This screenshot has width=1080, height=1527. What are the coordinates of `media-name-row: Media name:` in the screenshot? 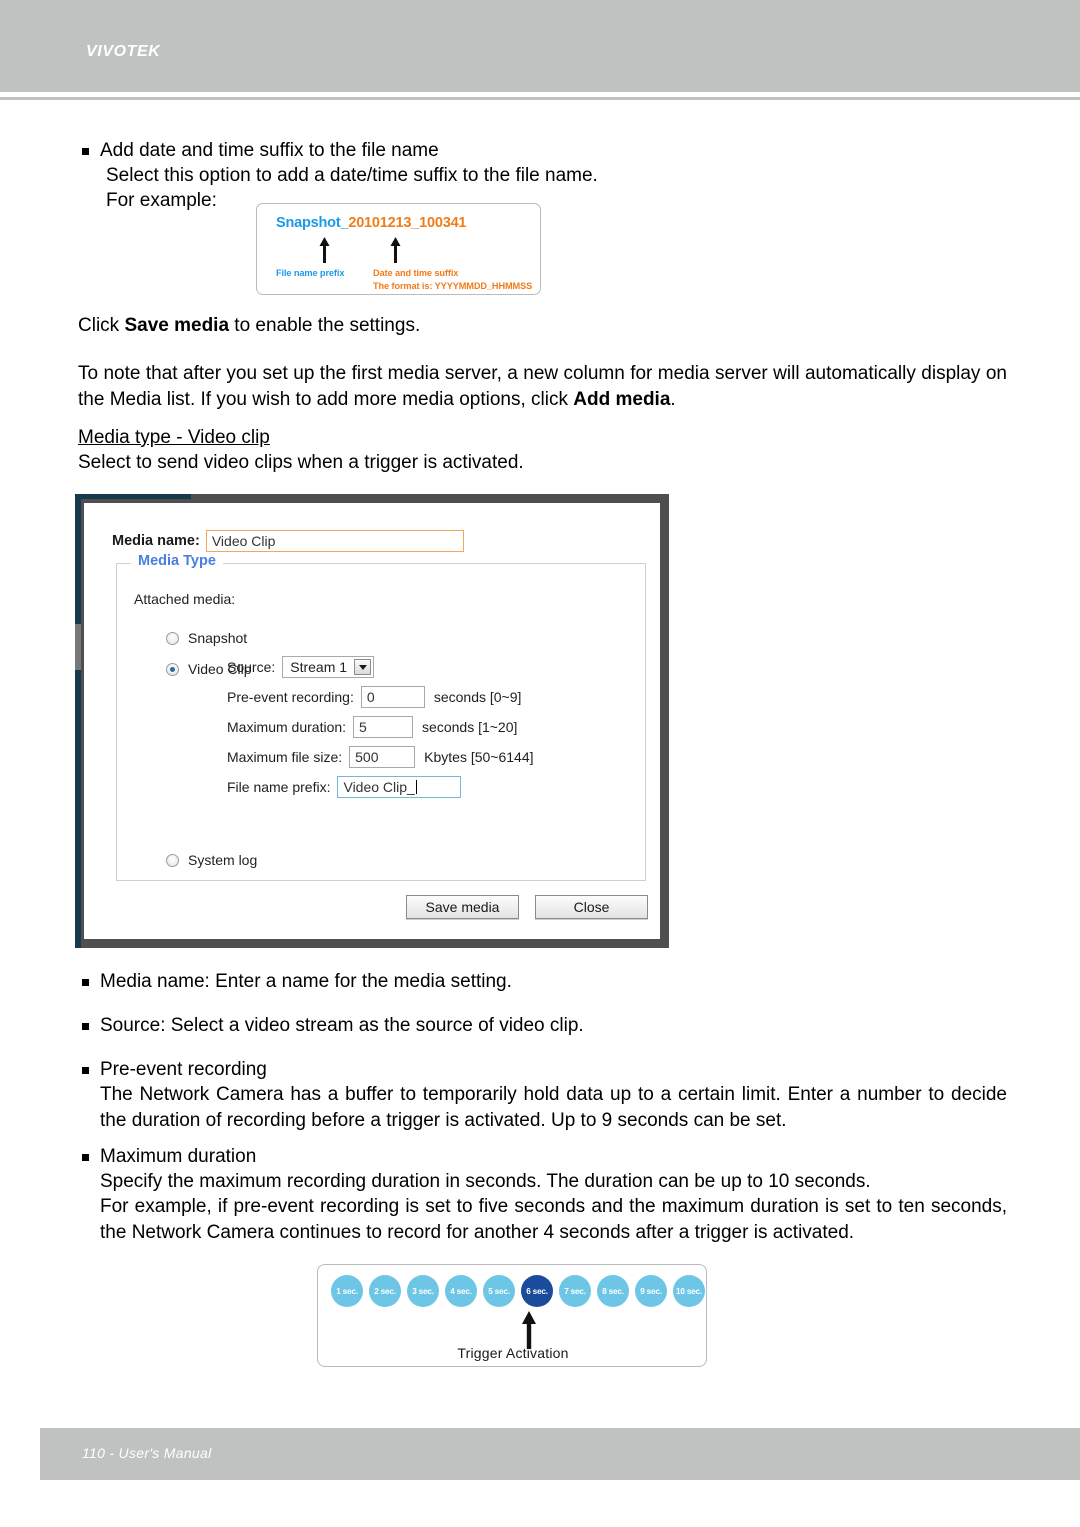 It's located at (288, 541).